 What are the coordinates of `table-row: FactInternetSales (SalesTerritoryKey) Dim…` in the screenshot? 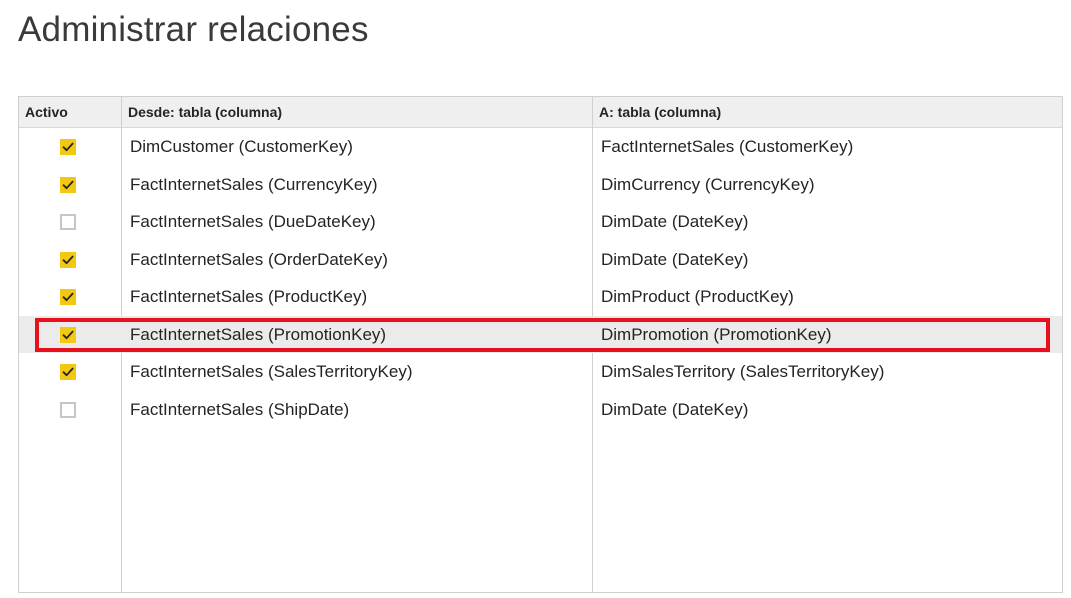 It's located at (540, 372).